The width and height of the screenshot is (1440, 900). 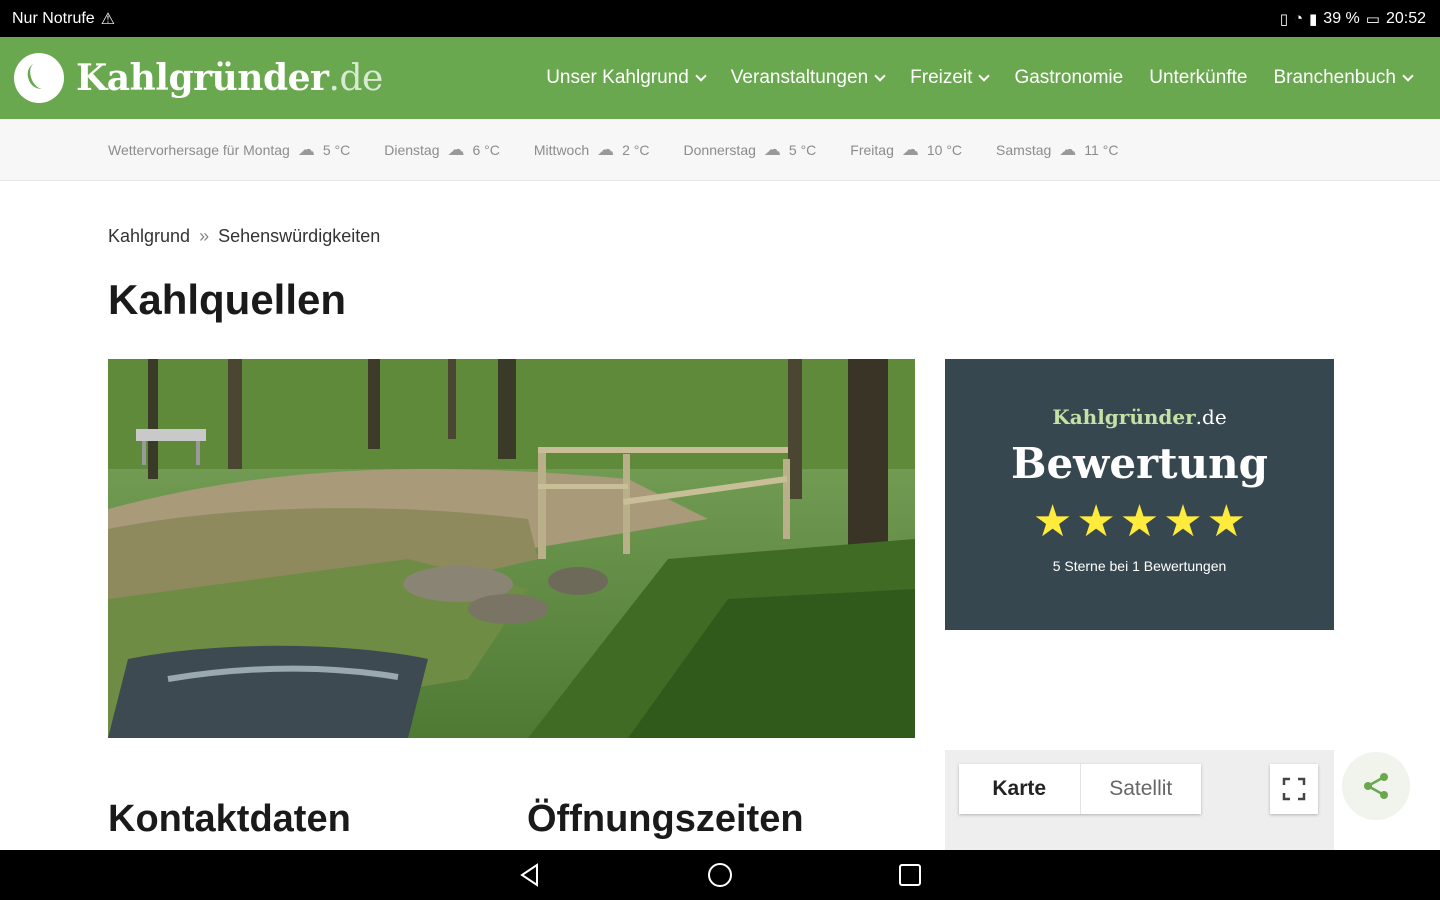 I want to click on weather-day: Dienstag ☁ 6 °C, so click(x=442, y=149).